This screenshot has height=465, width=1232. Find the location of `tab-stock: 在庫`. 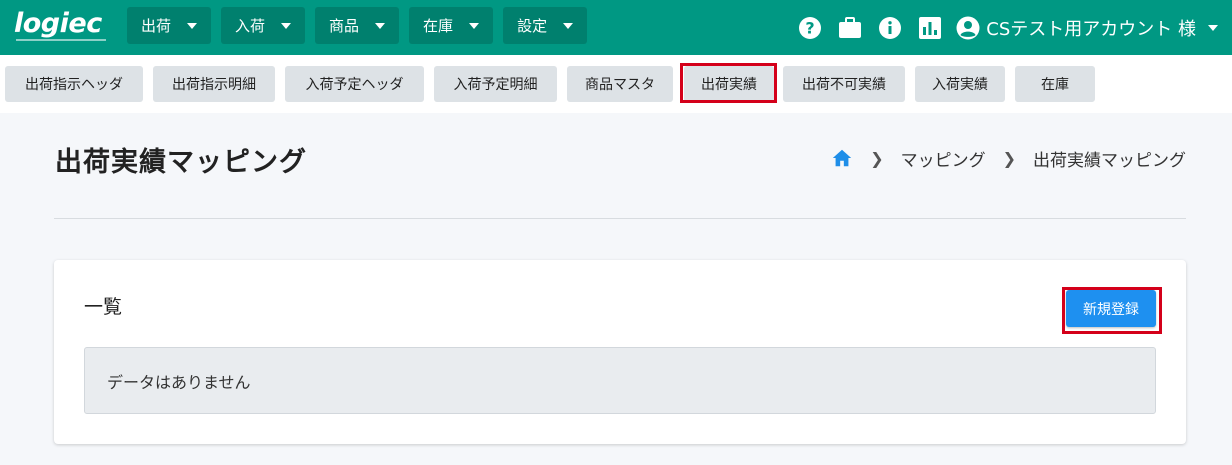

tab-stock: 在庫 is located at coordinates (1055, 84).